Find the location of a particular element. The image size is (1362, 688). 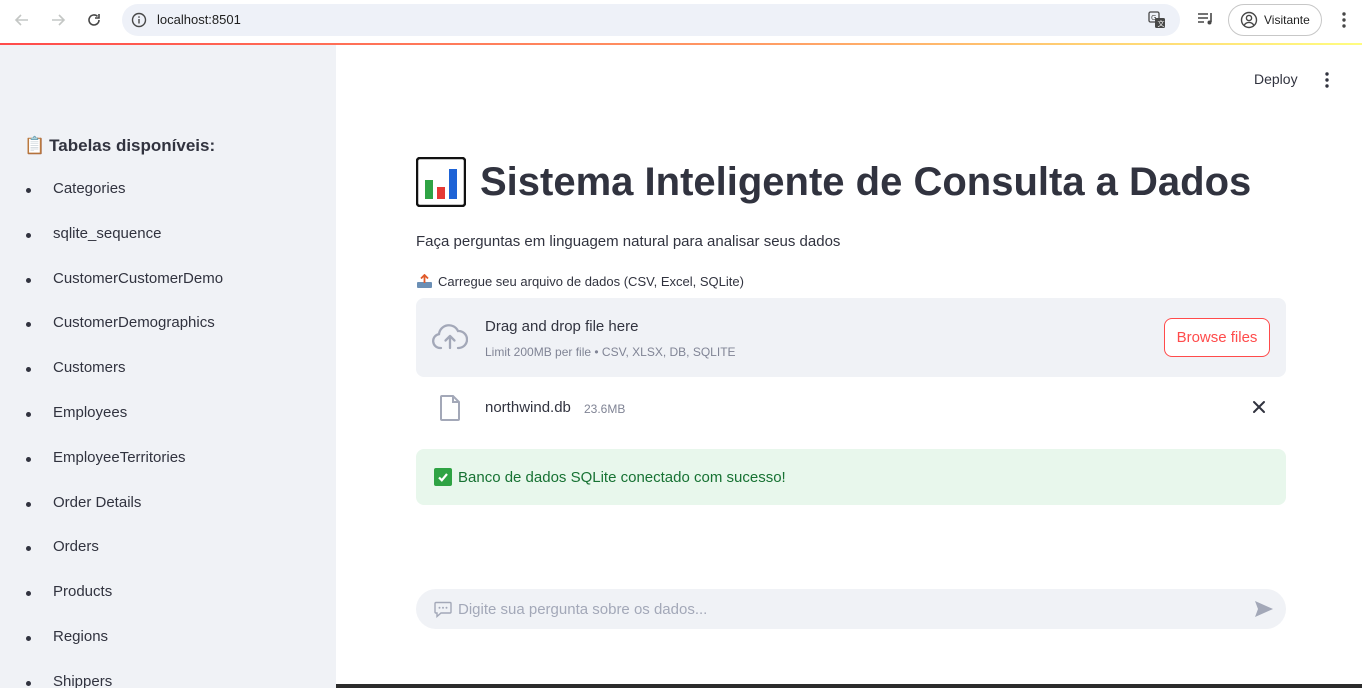

reload-button is located at coordinates (94, 20).